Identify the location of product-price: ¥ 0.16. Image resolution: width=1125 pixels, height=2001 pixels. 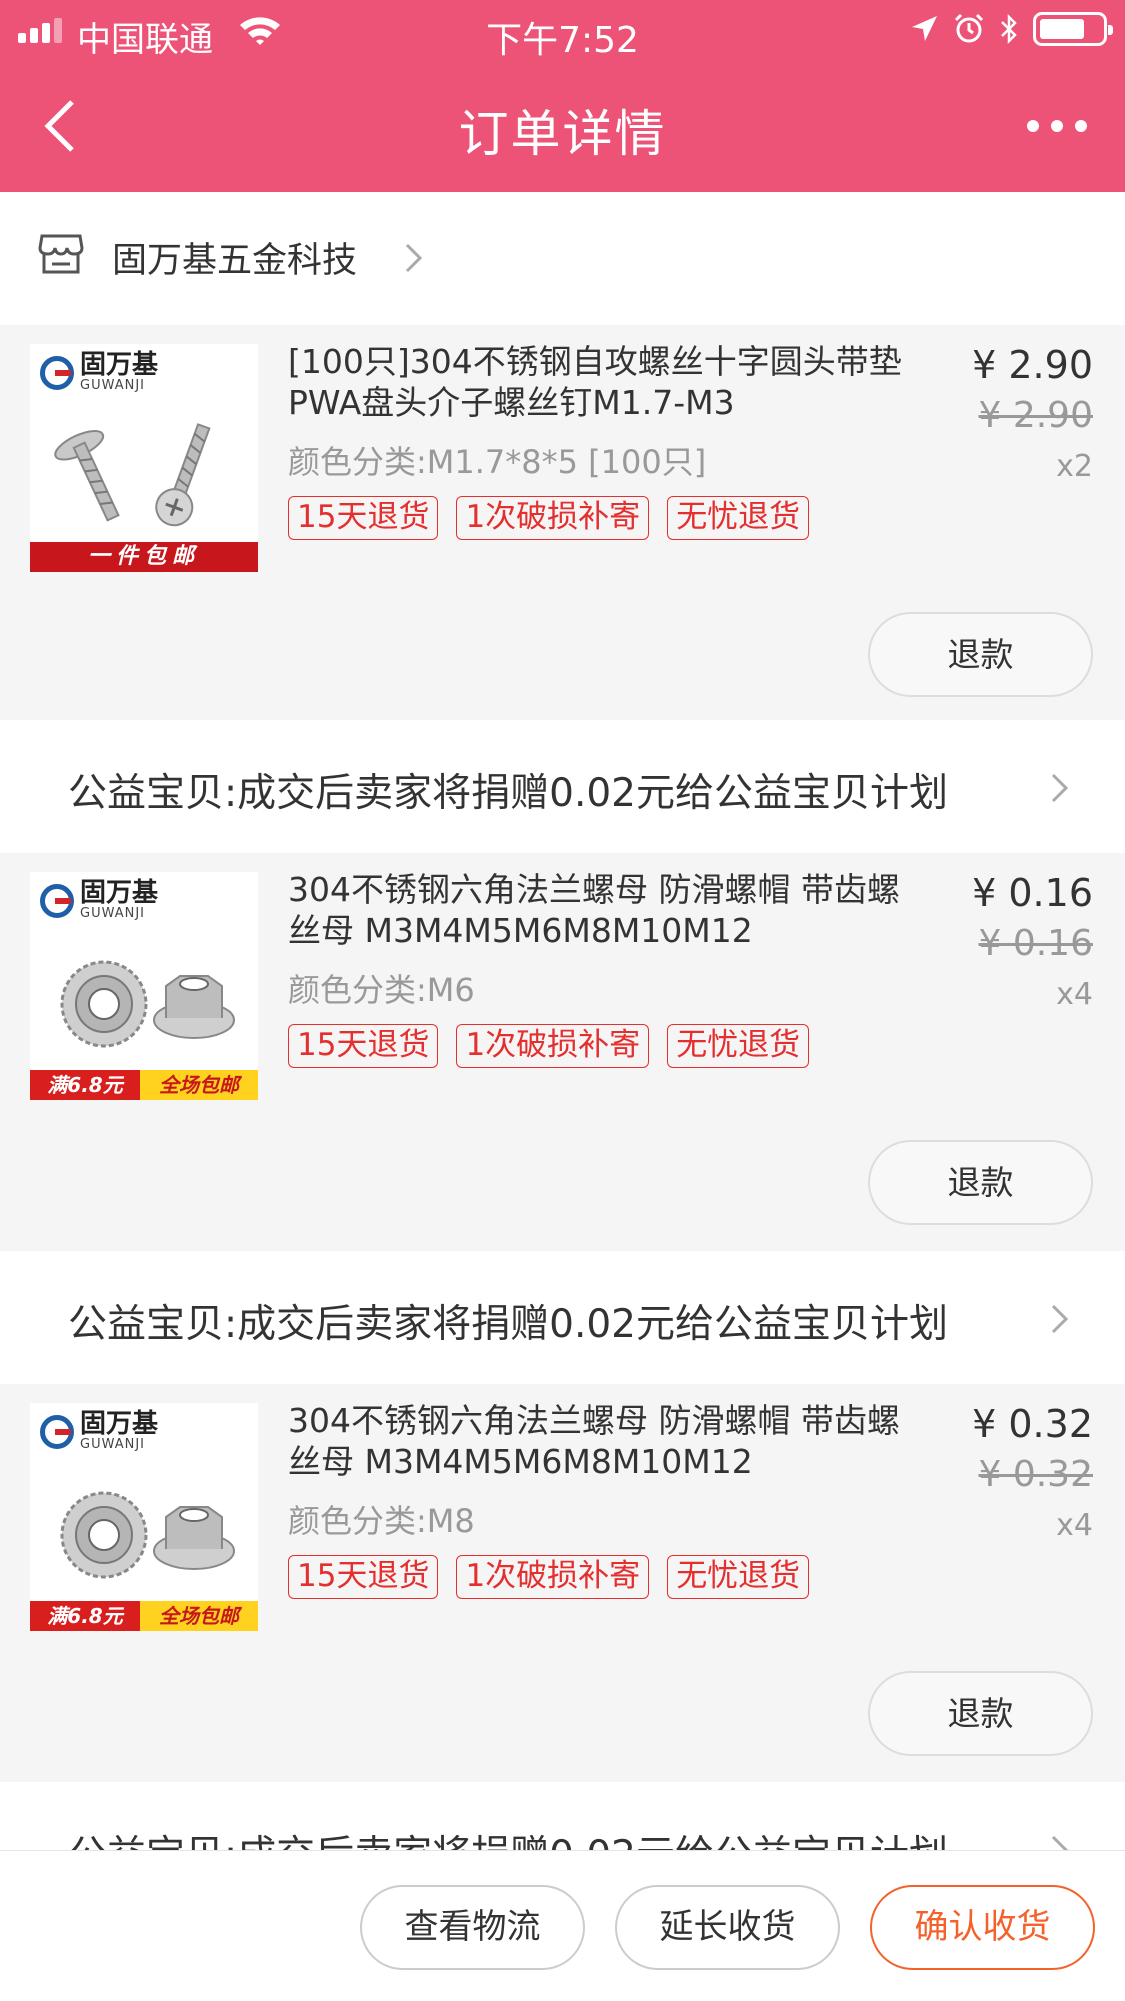
(1032, 893).